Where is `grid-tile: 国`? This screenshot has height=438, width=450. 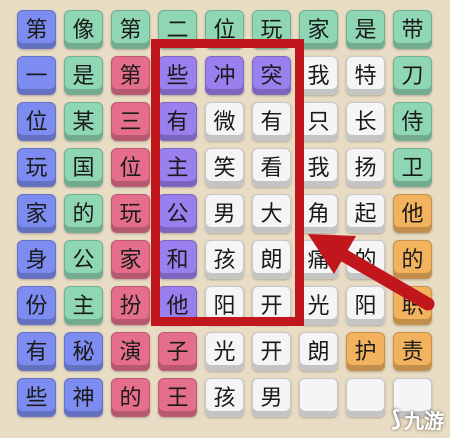
grid-tile: 国 is located at coordinates (83, 167).